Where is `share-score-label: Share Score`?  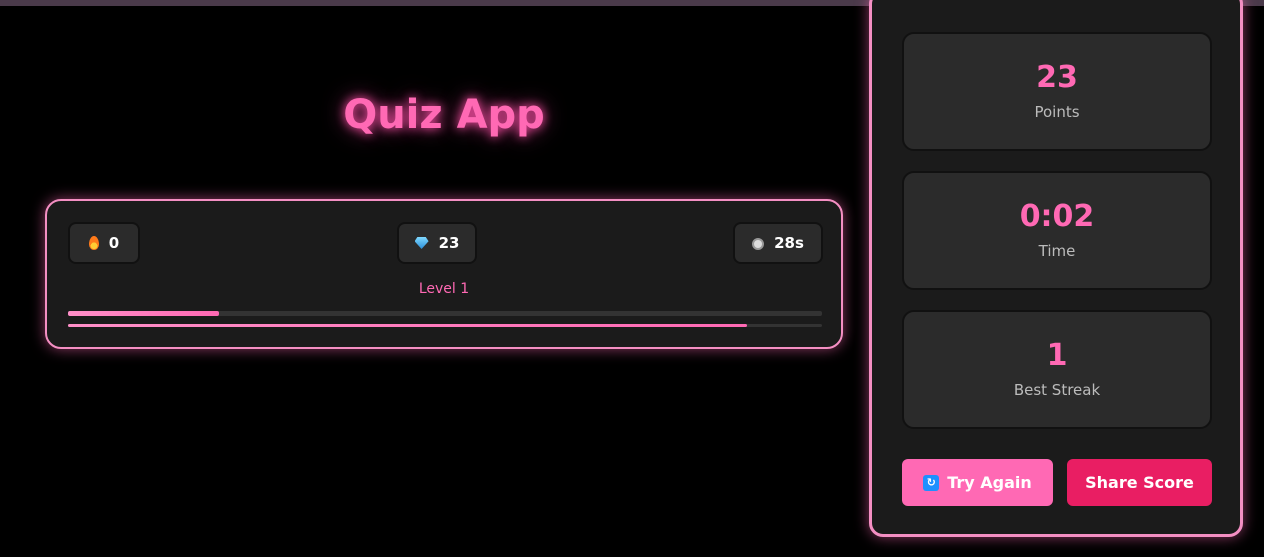 share-score-label: Share Score is located at coordinates (1139, 482).